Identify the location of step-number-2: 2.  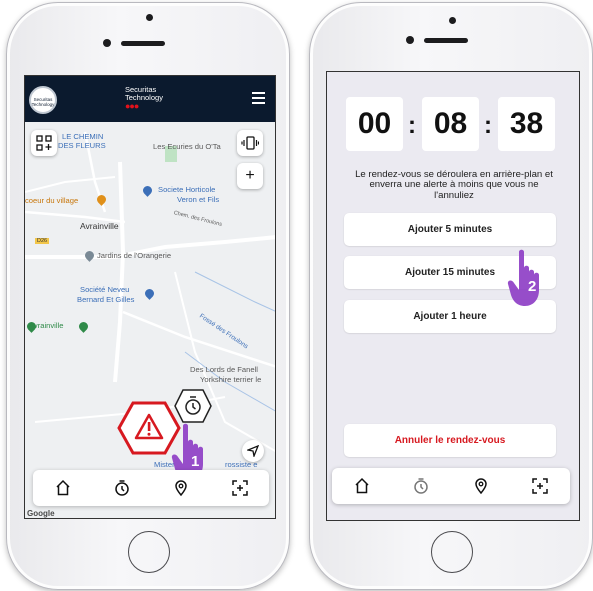
(532, 286).